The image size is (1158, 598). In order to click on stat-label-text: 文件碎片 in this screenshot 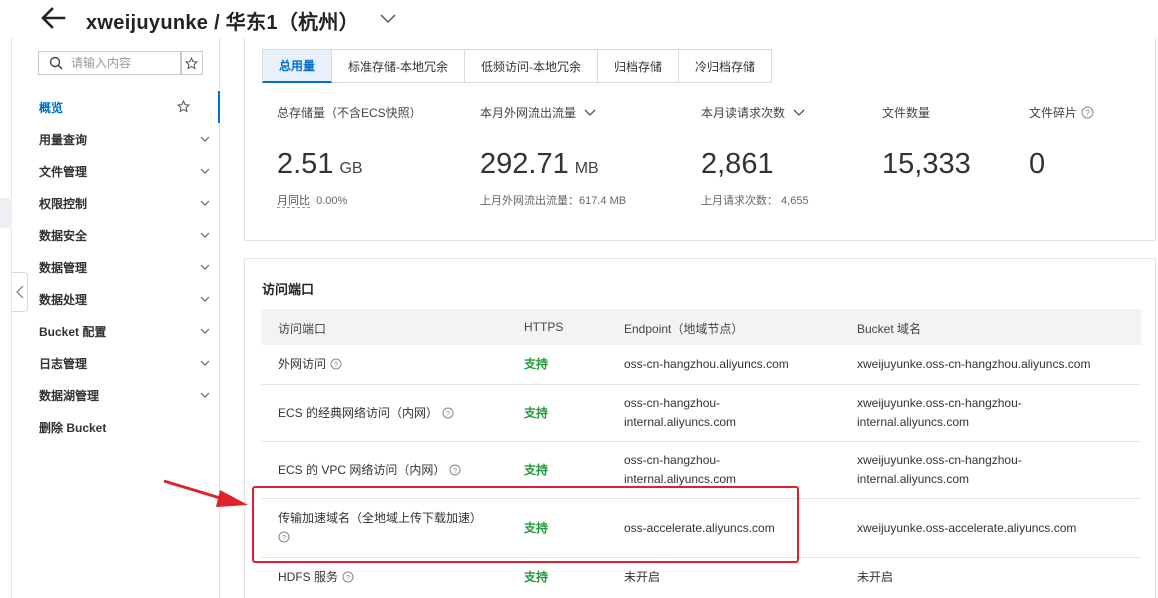, I will do `click(1053, 113)`.